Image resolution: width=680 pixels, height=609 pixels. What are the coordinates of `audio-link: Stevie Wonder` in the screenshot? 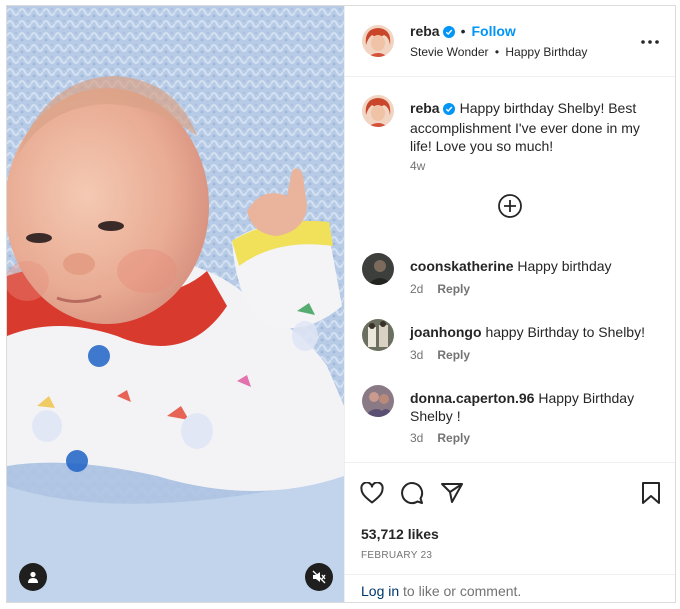 It's located at (449, 52).